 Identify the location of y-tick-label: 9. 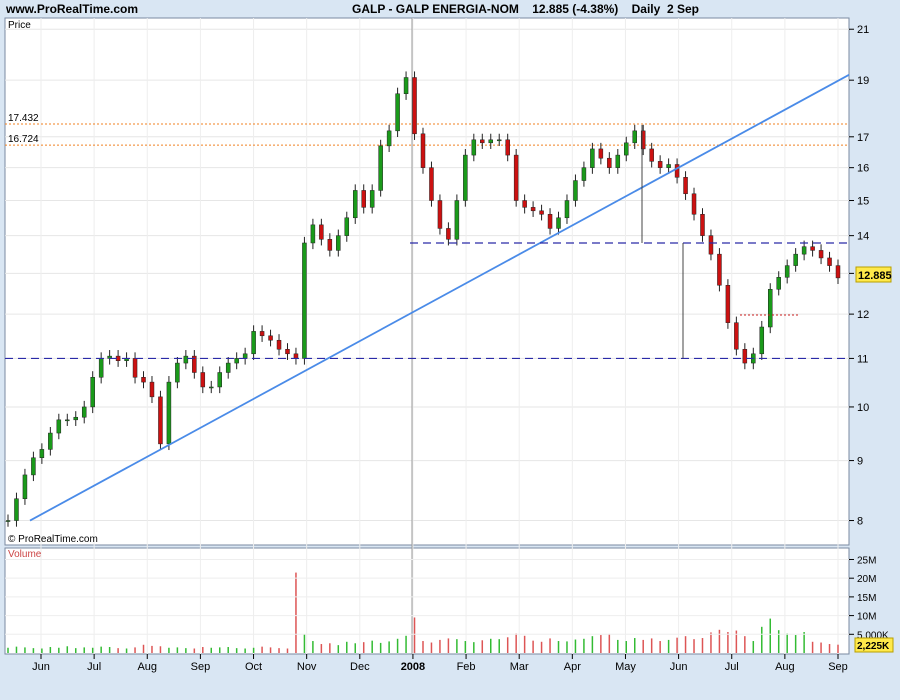
(860, 462).